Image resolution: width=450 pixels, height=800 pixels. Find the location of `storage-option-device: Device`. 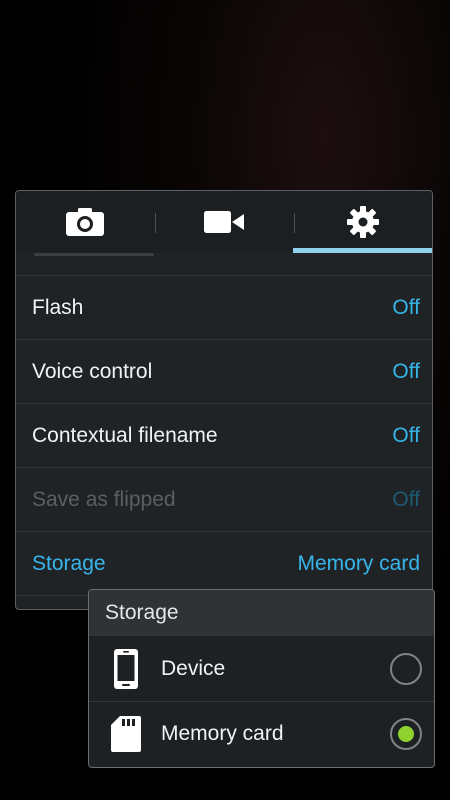

storage-option-device: Device is located at coordinates (261, 668).